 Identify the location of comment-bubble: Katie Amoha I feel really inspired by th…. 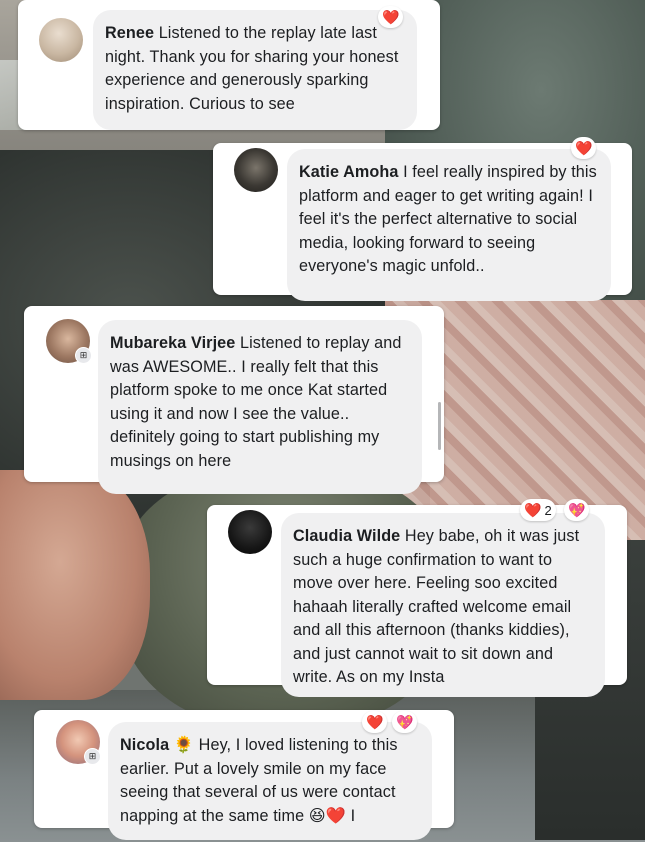
(449, 225).